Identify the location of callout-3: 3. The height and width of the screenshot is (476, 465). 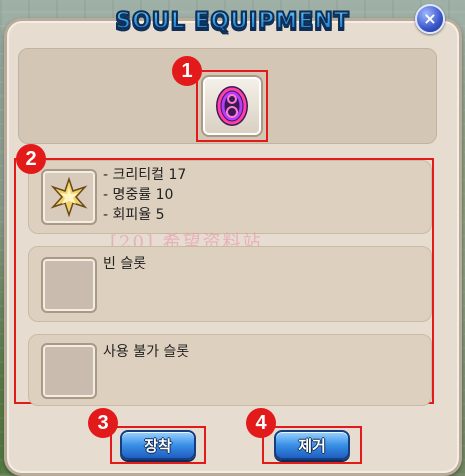
(103, 423).